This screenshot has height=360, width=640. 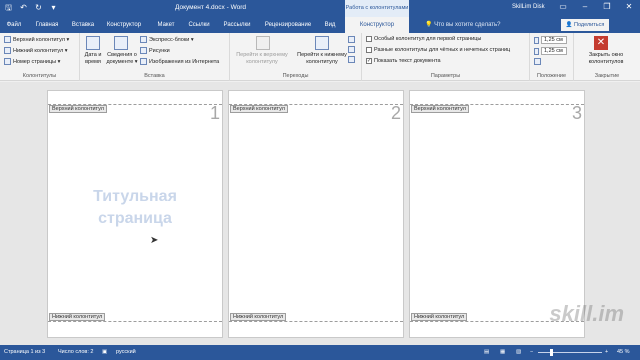 What do you see at coordinates (570, 352) in the screenshot?
I see `zoom-slider` at bounding box center [570, 352].